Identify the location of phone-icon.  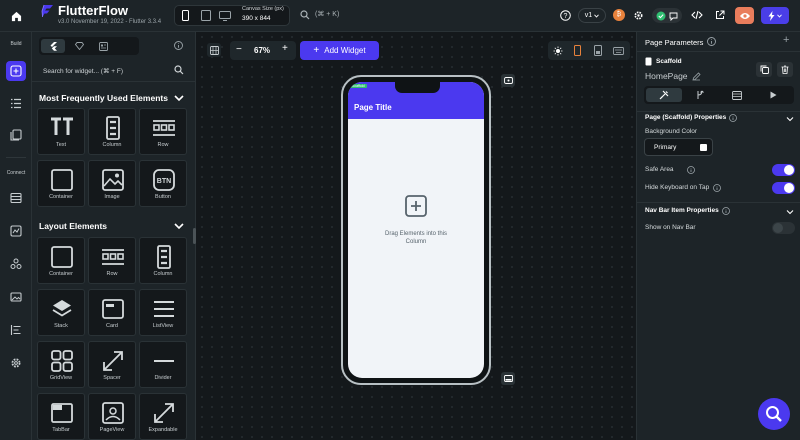
(577, 50).